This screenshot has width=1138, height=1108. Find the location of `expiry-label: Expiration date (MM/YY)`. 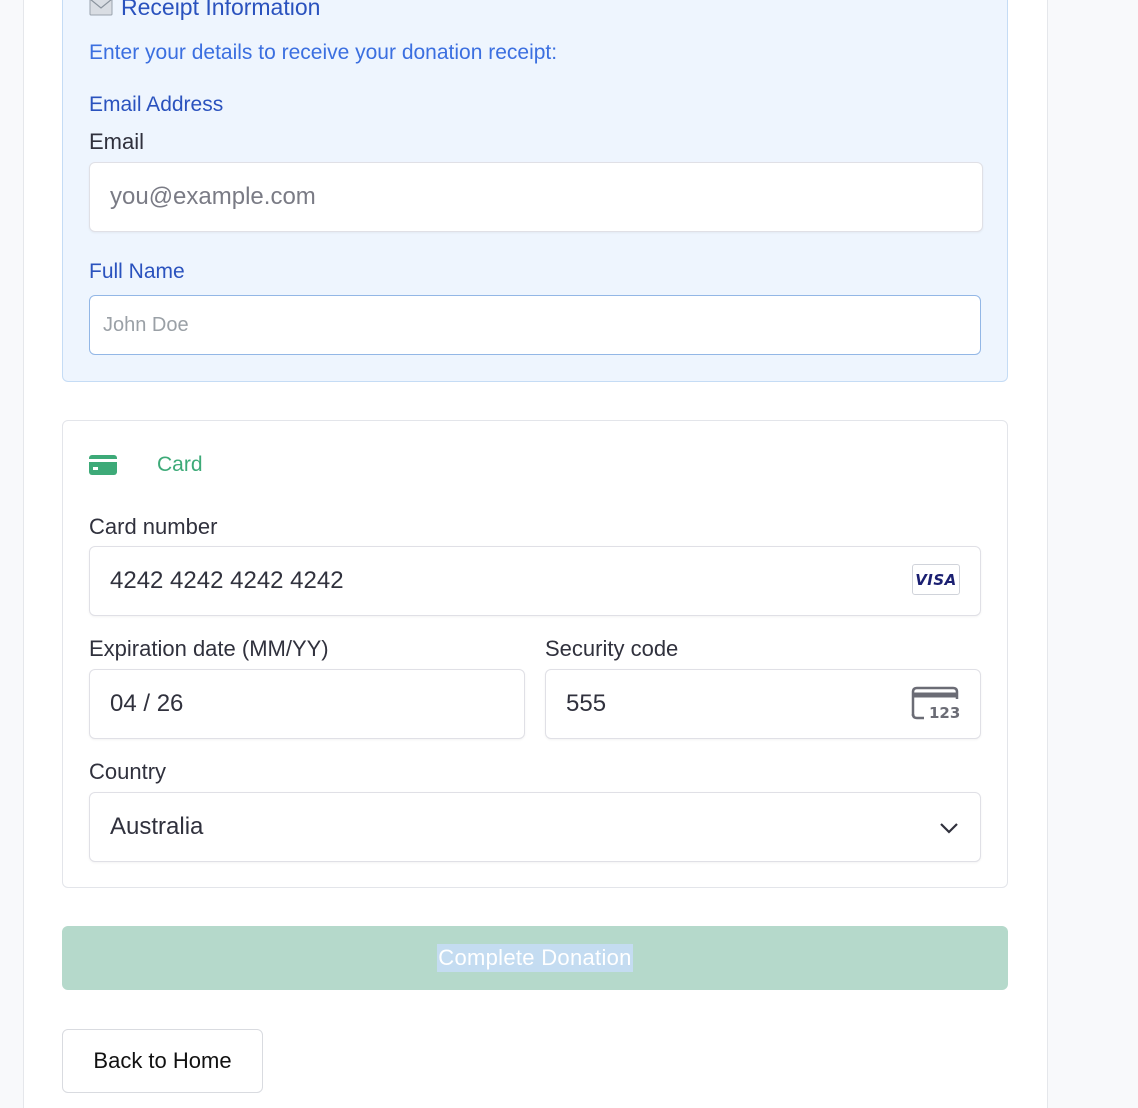

expiry-label: Expiration date (MM/YY) is located at coordinates (209, 648).